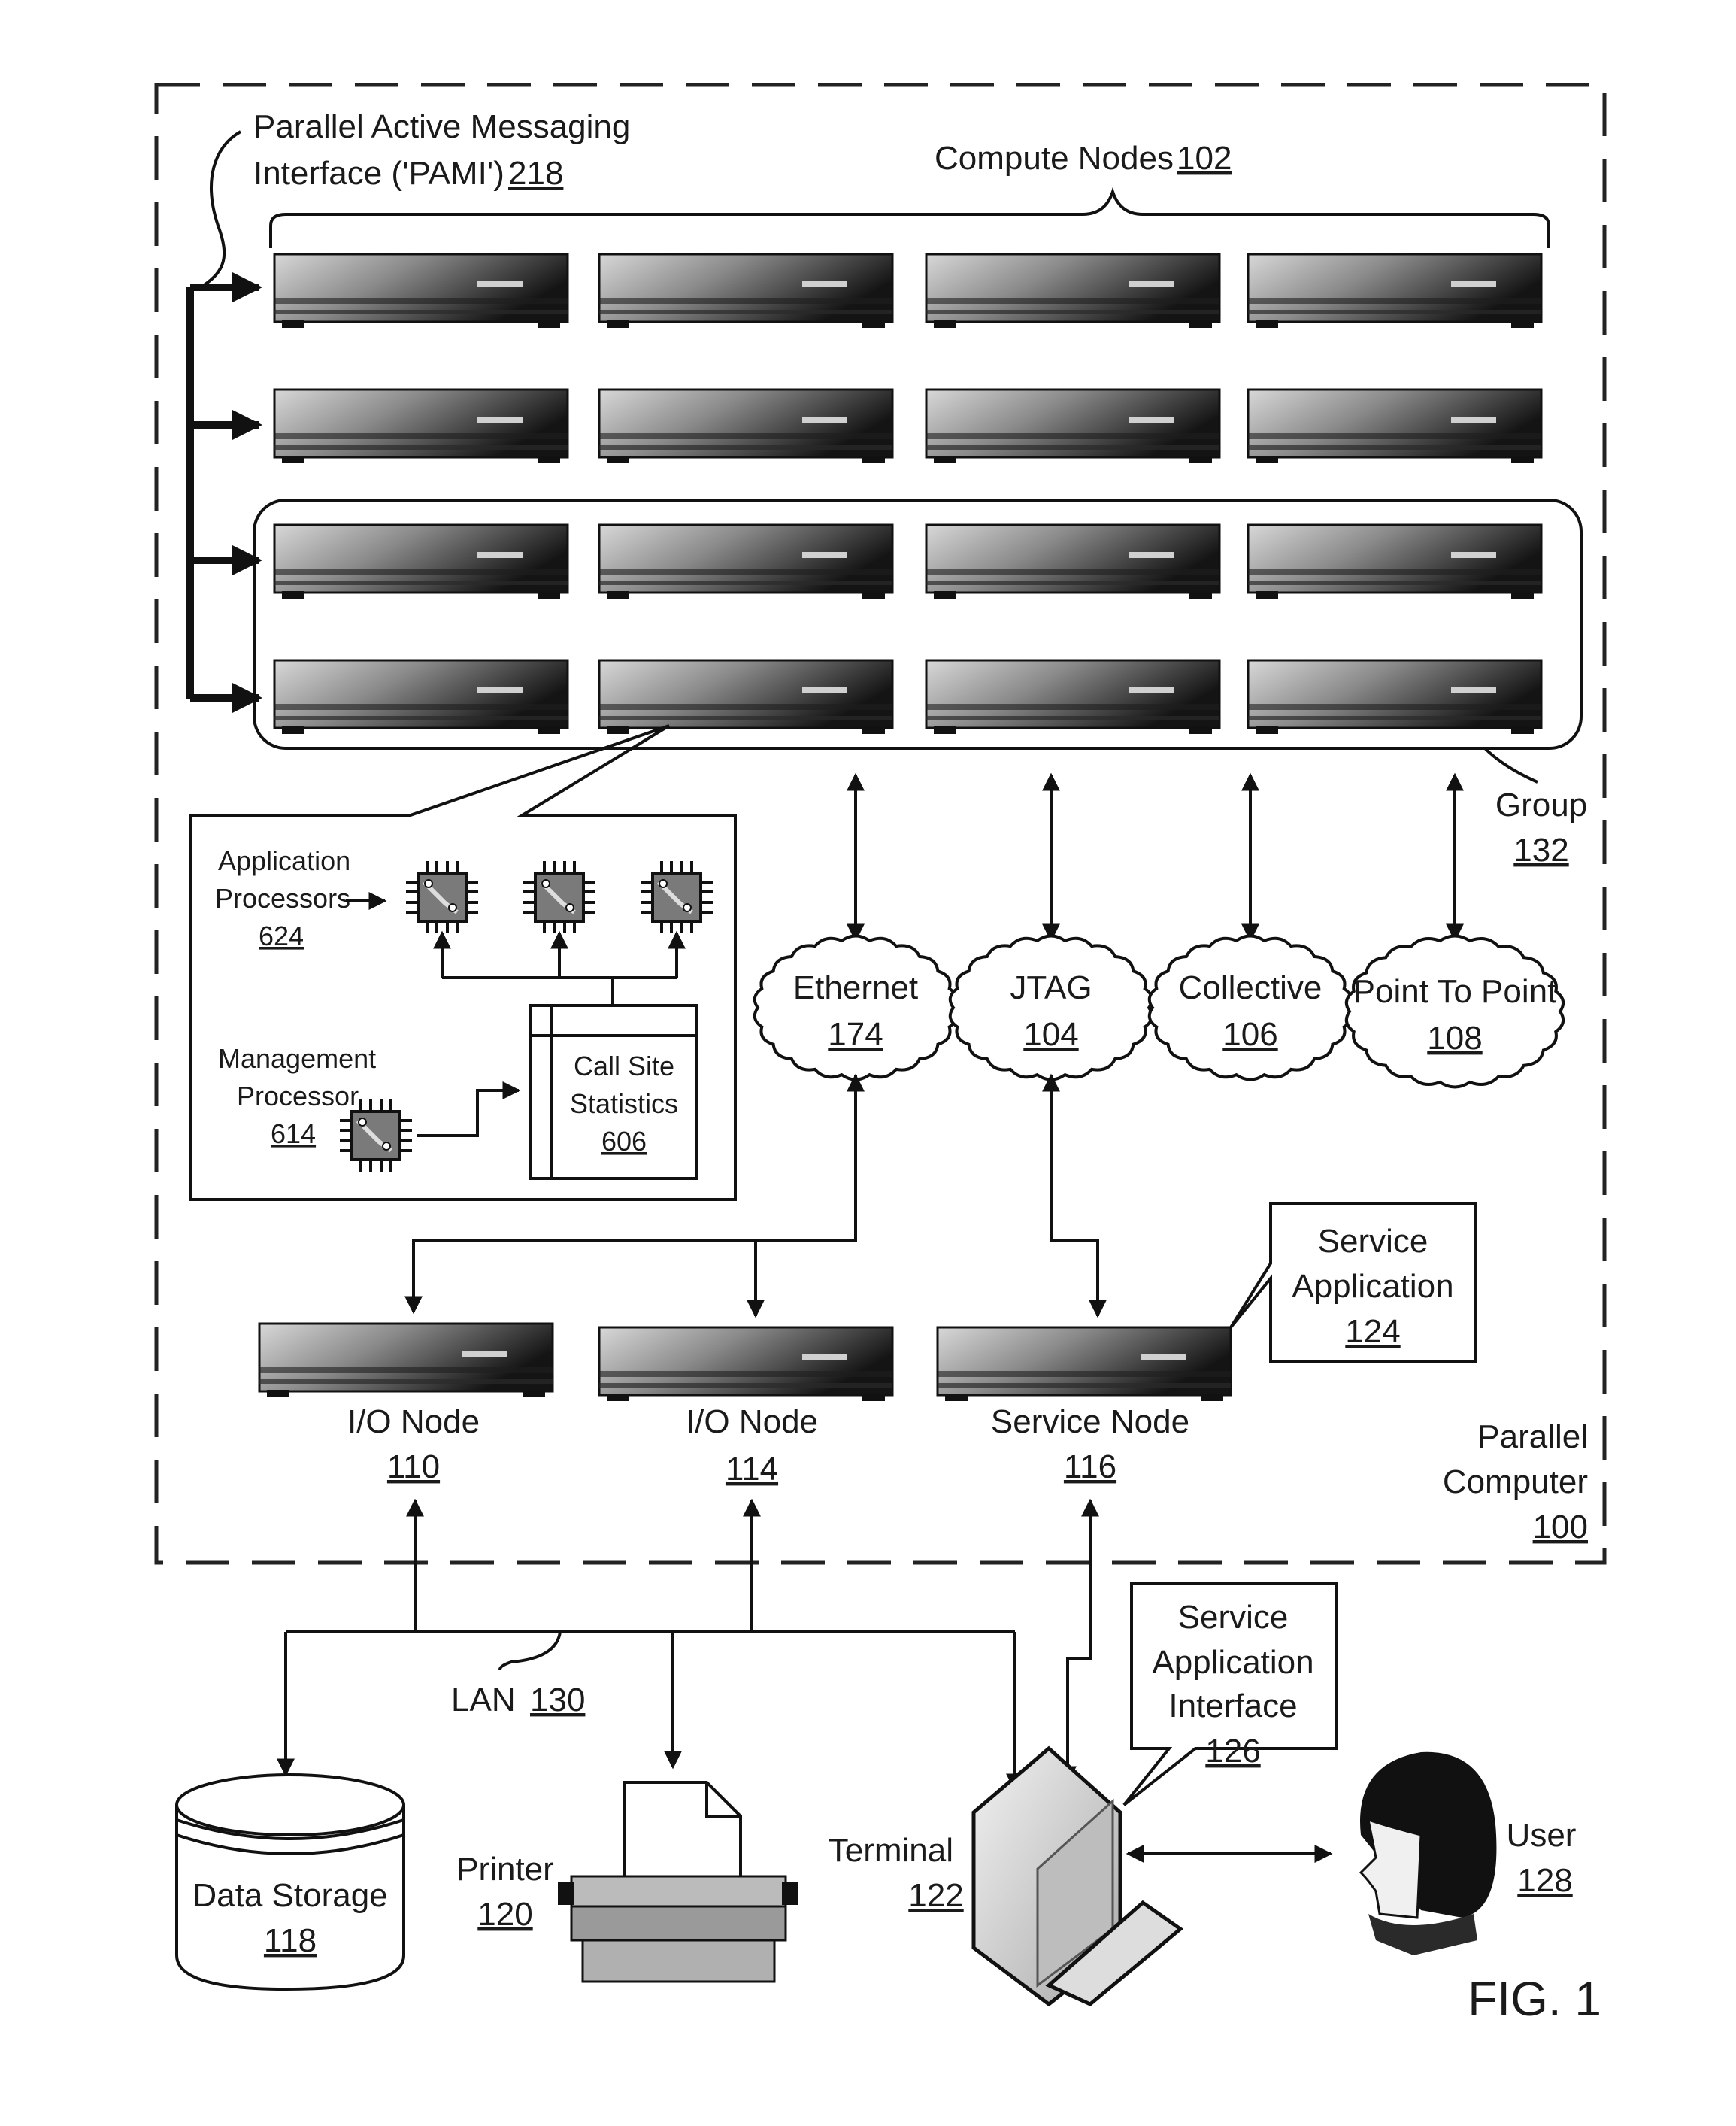  I want to click on data-storage-118: Data Storage 118, so click(290, 1882).